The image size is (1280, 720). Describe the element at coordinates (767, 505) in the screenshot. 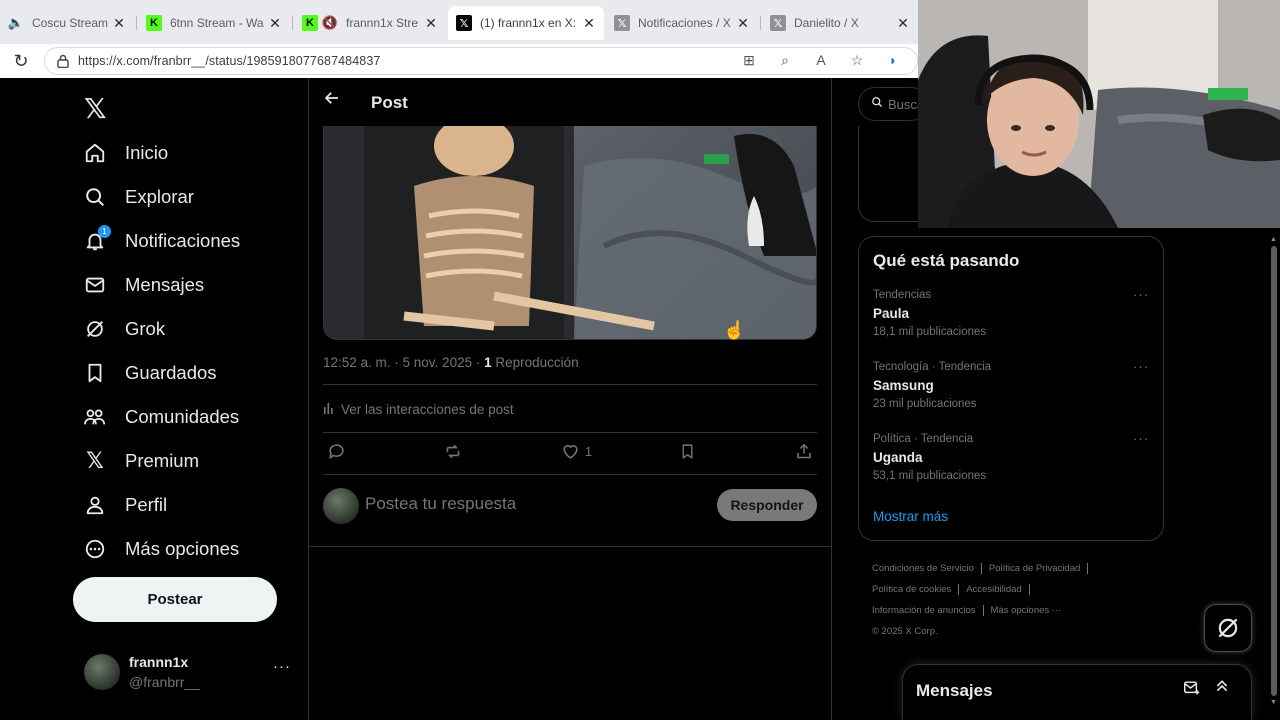

I see `reply-button: Responder` at that location.